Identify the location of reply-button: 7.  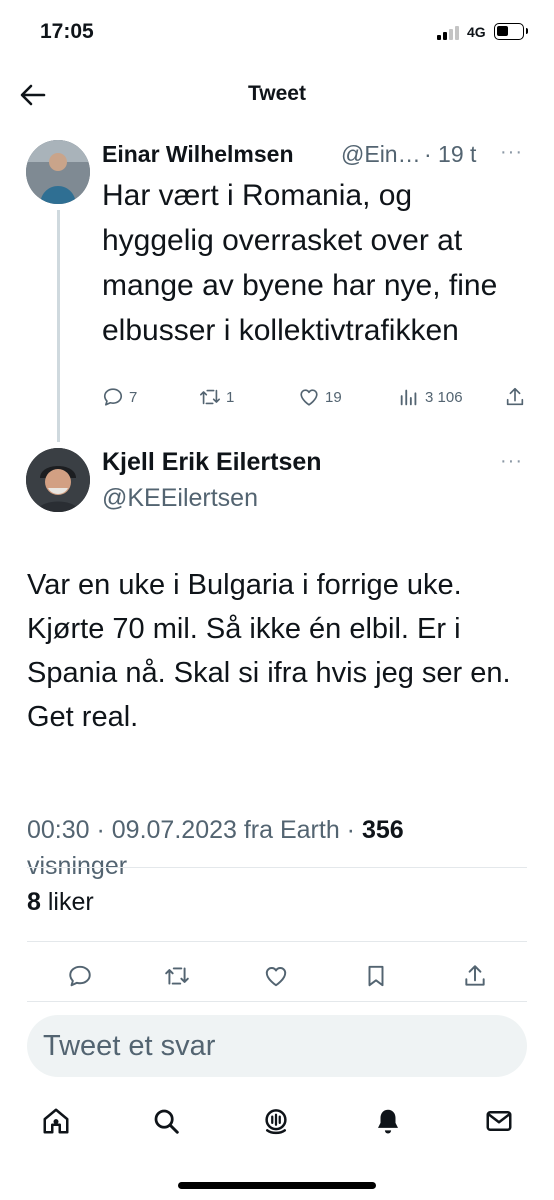
(119, 397).